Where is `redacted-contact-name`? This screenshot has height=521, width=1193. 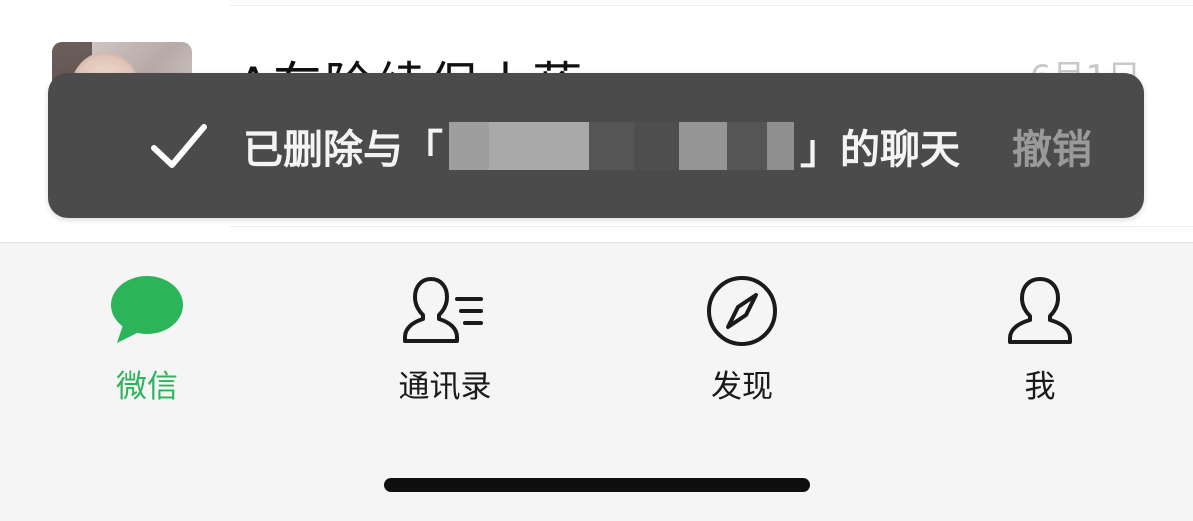 redacted-contact-name is located at coordinates (621, 145).